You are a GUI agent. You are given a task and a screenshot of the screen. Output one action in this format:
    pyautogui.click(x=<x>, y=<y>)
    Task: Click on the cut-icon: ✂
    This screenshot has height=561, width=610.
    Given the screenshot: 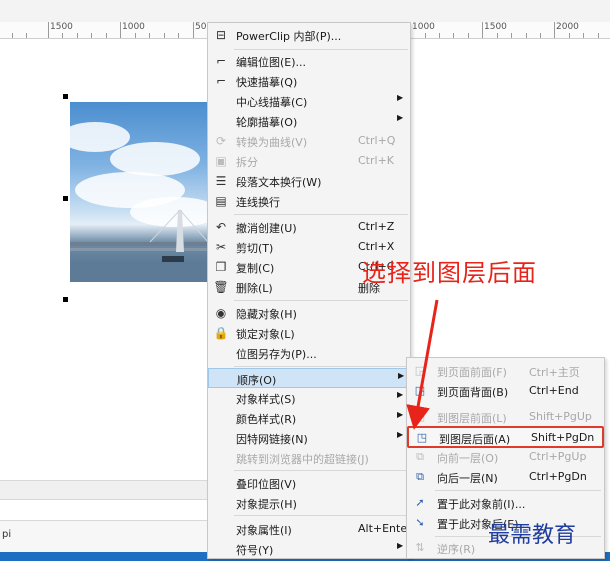 What is the action you would take?
    pyautogui.click(x=221, y=247)
    